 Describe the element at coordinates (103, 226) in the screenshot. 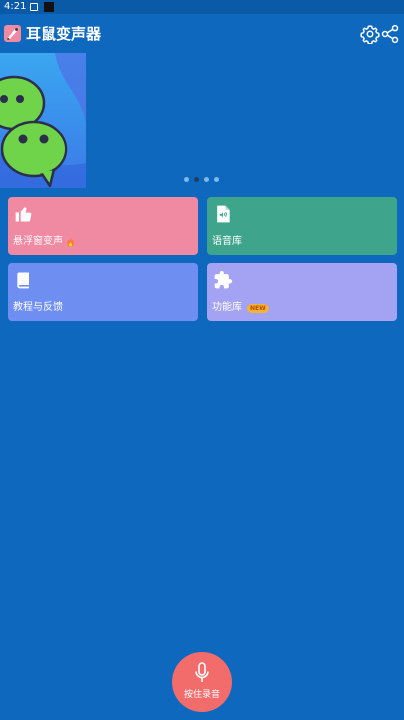

I see `floating-window-voice-card: 悬浮窗变声` at that location.